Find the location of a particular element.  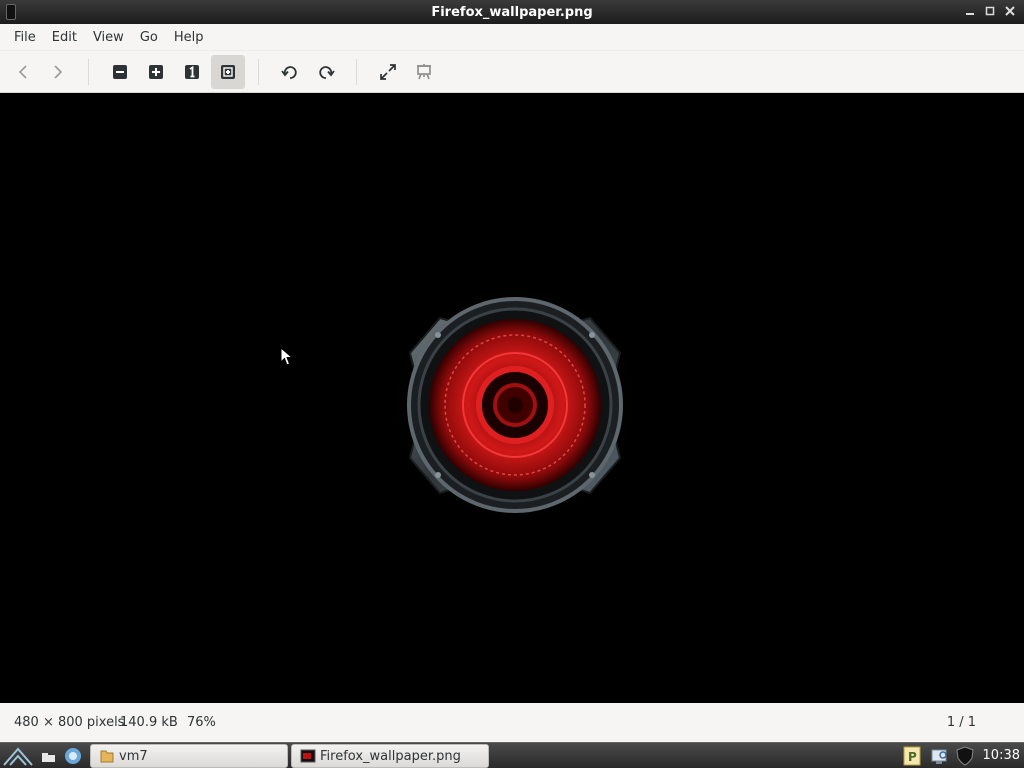

close-icon is located at coordinates (1010, 11).